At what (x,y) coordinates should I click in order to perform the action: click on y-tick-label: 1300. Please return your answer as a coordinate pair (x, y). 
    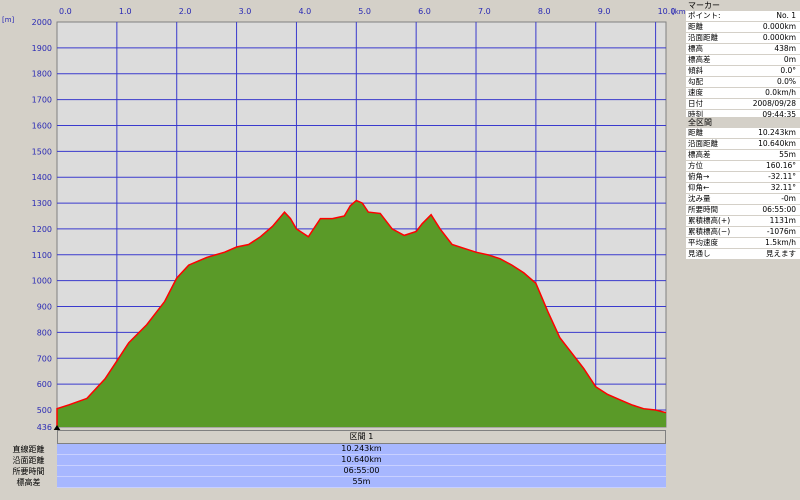
    Looking at the image, I should click on (42, 203).